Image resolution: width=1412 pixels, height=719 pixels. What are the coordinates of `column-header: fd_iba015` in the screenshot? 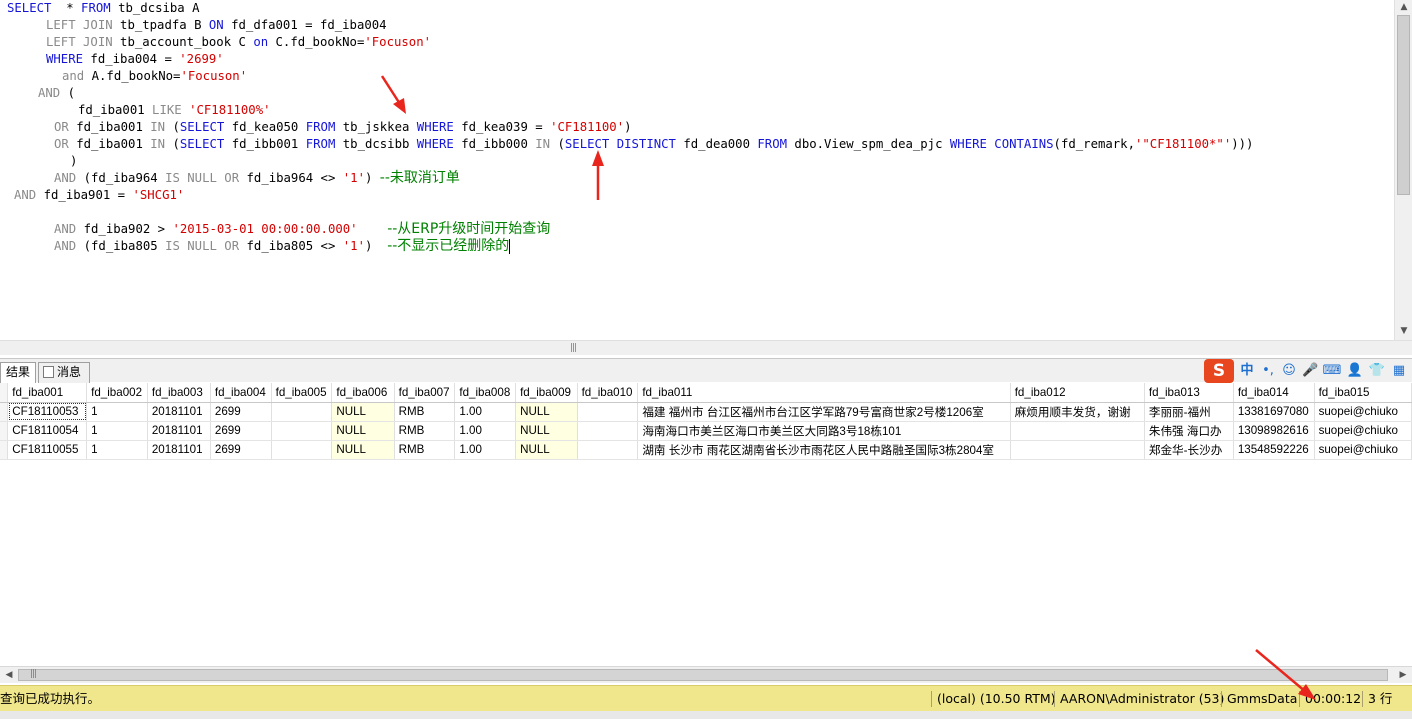 It's located at (1363, 393).